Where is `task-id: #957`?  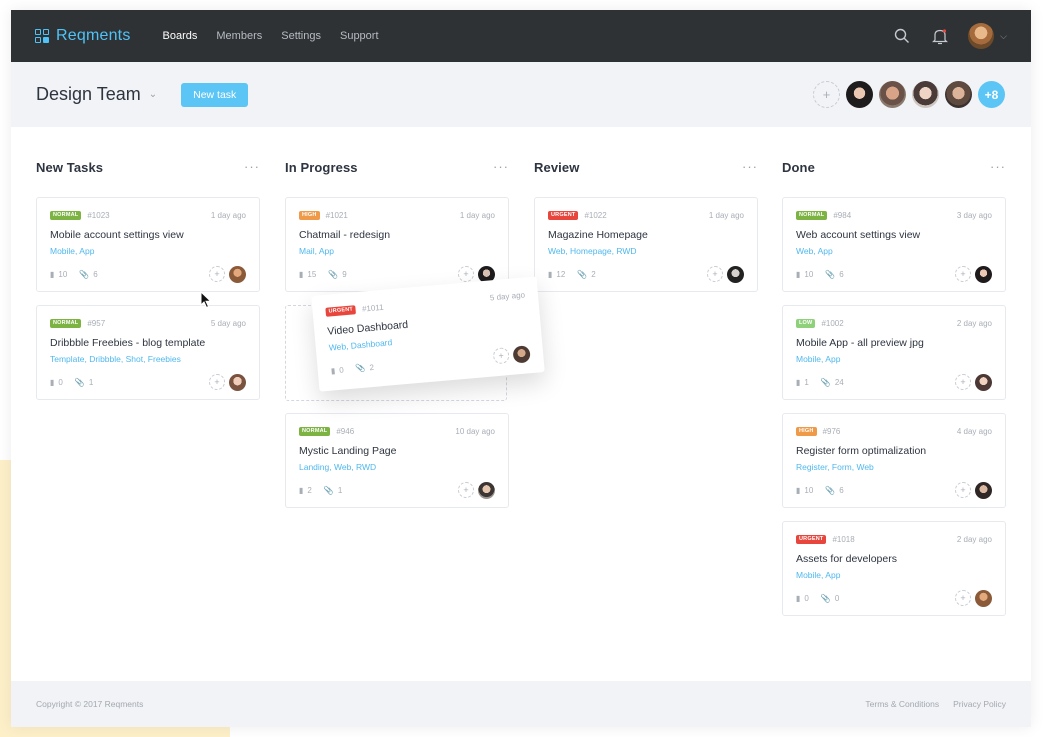 task-id: #957 is located at coordinates (96, 323).